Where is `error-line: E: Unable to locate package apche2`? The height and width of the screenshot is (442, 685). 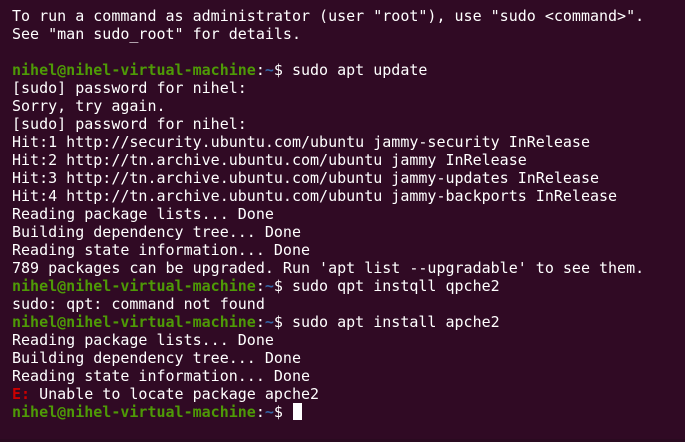
error-line: E: Unable to locate package apche2 is located at coordinates (348, 394).